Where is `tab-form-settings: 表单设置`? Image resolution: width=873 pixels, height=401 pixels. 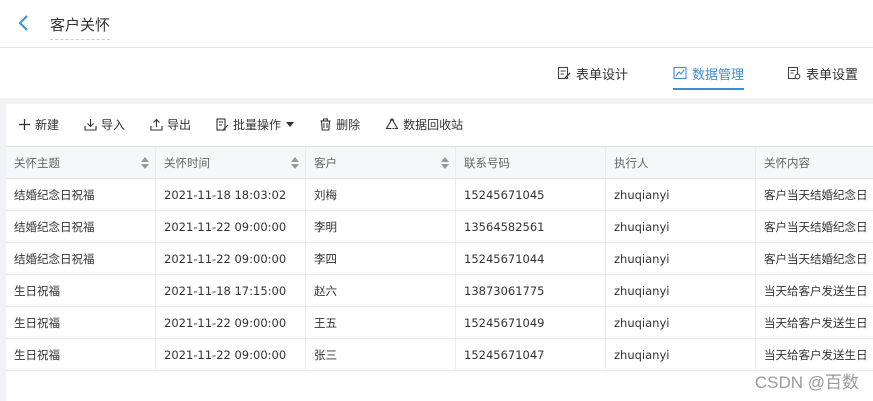 tab-form-settings: 表单设置 is located at coordinates (822, 79).